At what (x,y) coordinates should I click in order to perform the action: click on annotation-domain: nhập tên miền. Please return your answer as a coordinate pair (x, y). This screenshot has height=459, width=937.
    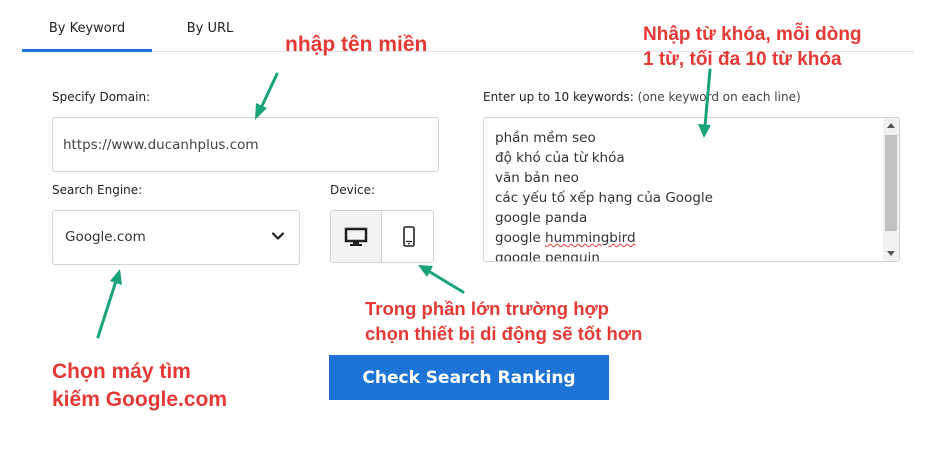
    Looking at the image, I should click on (356, 44).